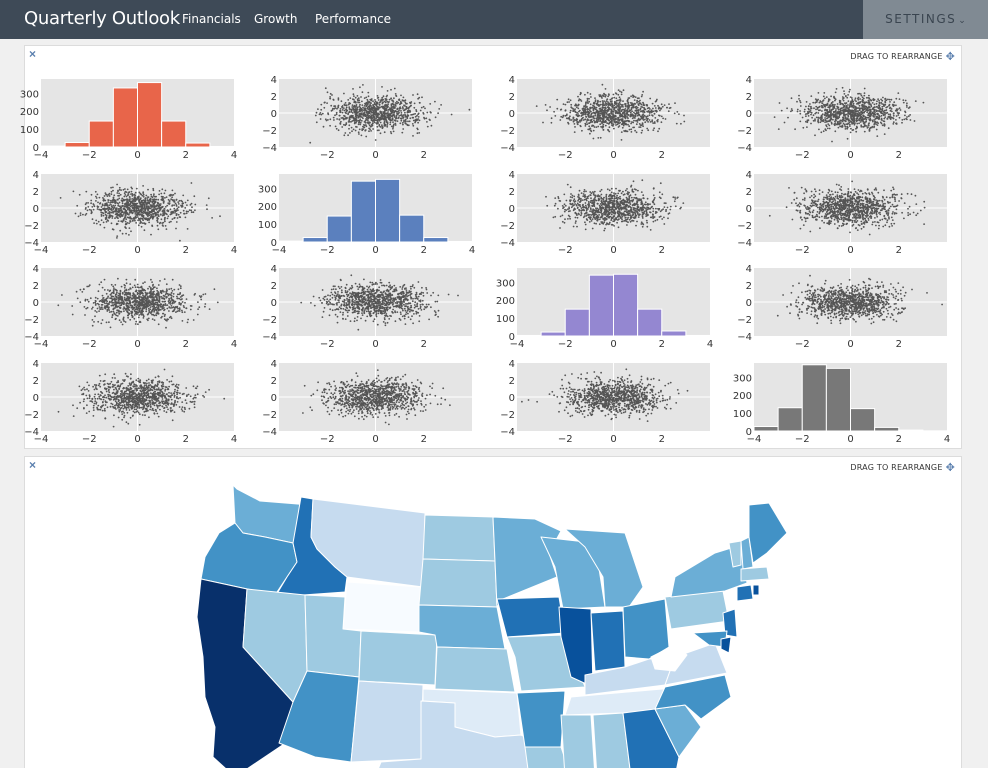  What do you see at coordinates (32, 54) in the screenshot?
I see `close-panel-icon: ×` at bounding box center [32, 54].